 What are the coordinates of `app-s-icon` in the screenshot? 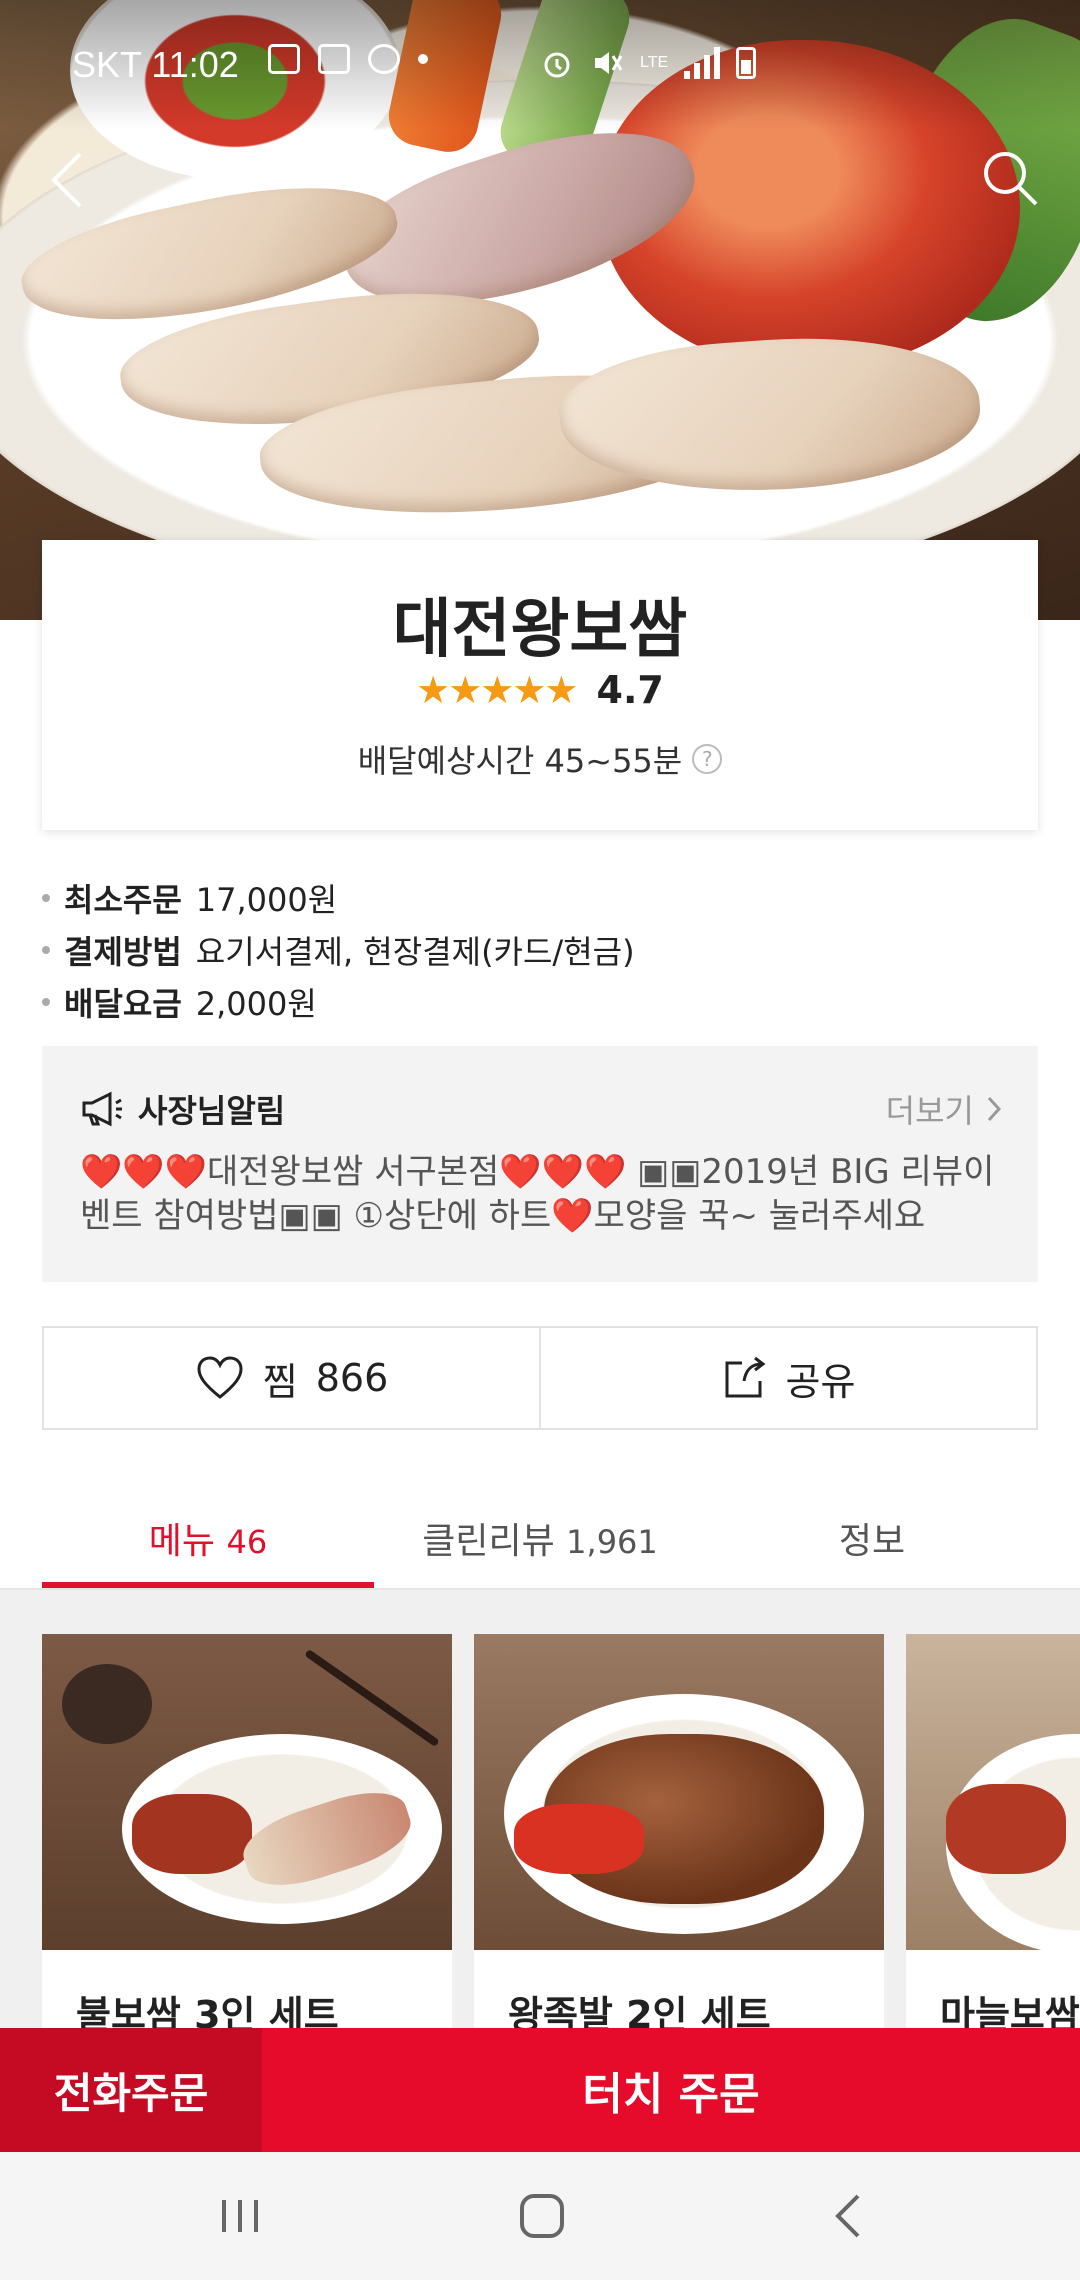 It's located at (334, 59).